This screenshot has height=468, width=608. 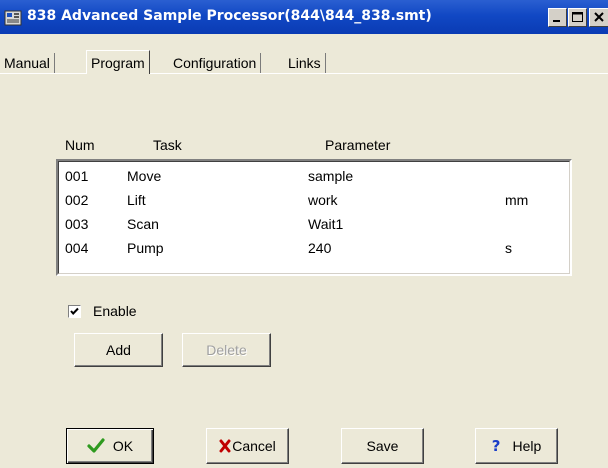 I want to click on ok-button: OK, so click(x=110, y=446).